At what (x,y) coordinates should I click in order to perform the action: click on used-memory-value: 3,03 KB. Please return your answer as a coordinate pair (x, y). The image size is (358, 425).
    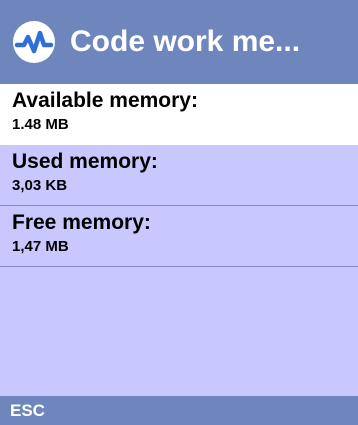
    Looking at the image, I should click on (40, 185).